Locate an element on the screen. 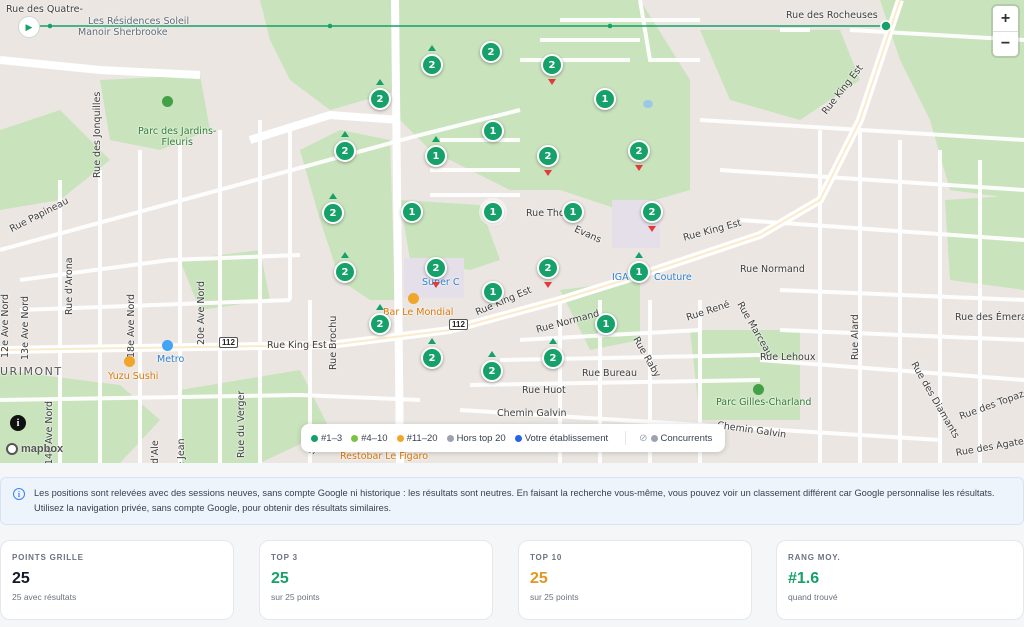  poi-label: IGA is located at coordinates (620, 277).